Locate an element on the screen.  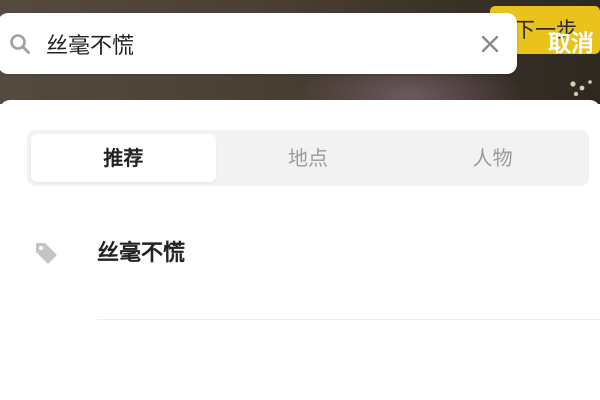
tab-recommended: 推荐 is located at coordinates (123, 158).